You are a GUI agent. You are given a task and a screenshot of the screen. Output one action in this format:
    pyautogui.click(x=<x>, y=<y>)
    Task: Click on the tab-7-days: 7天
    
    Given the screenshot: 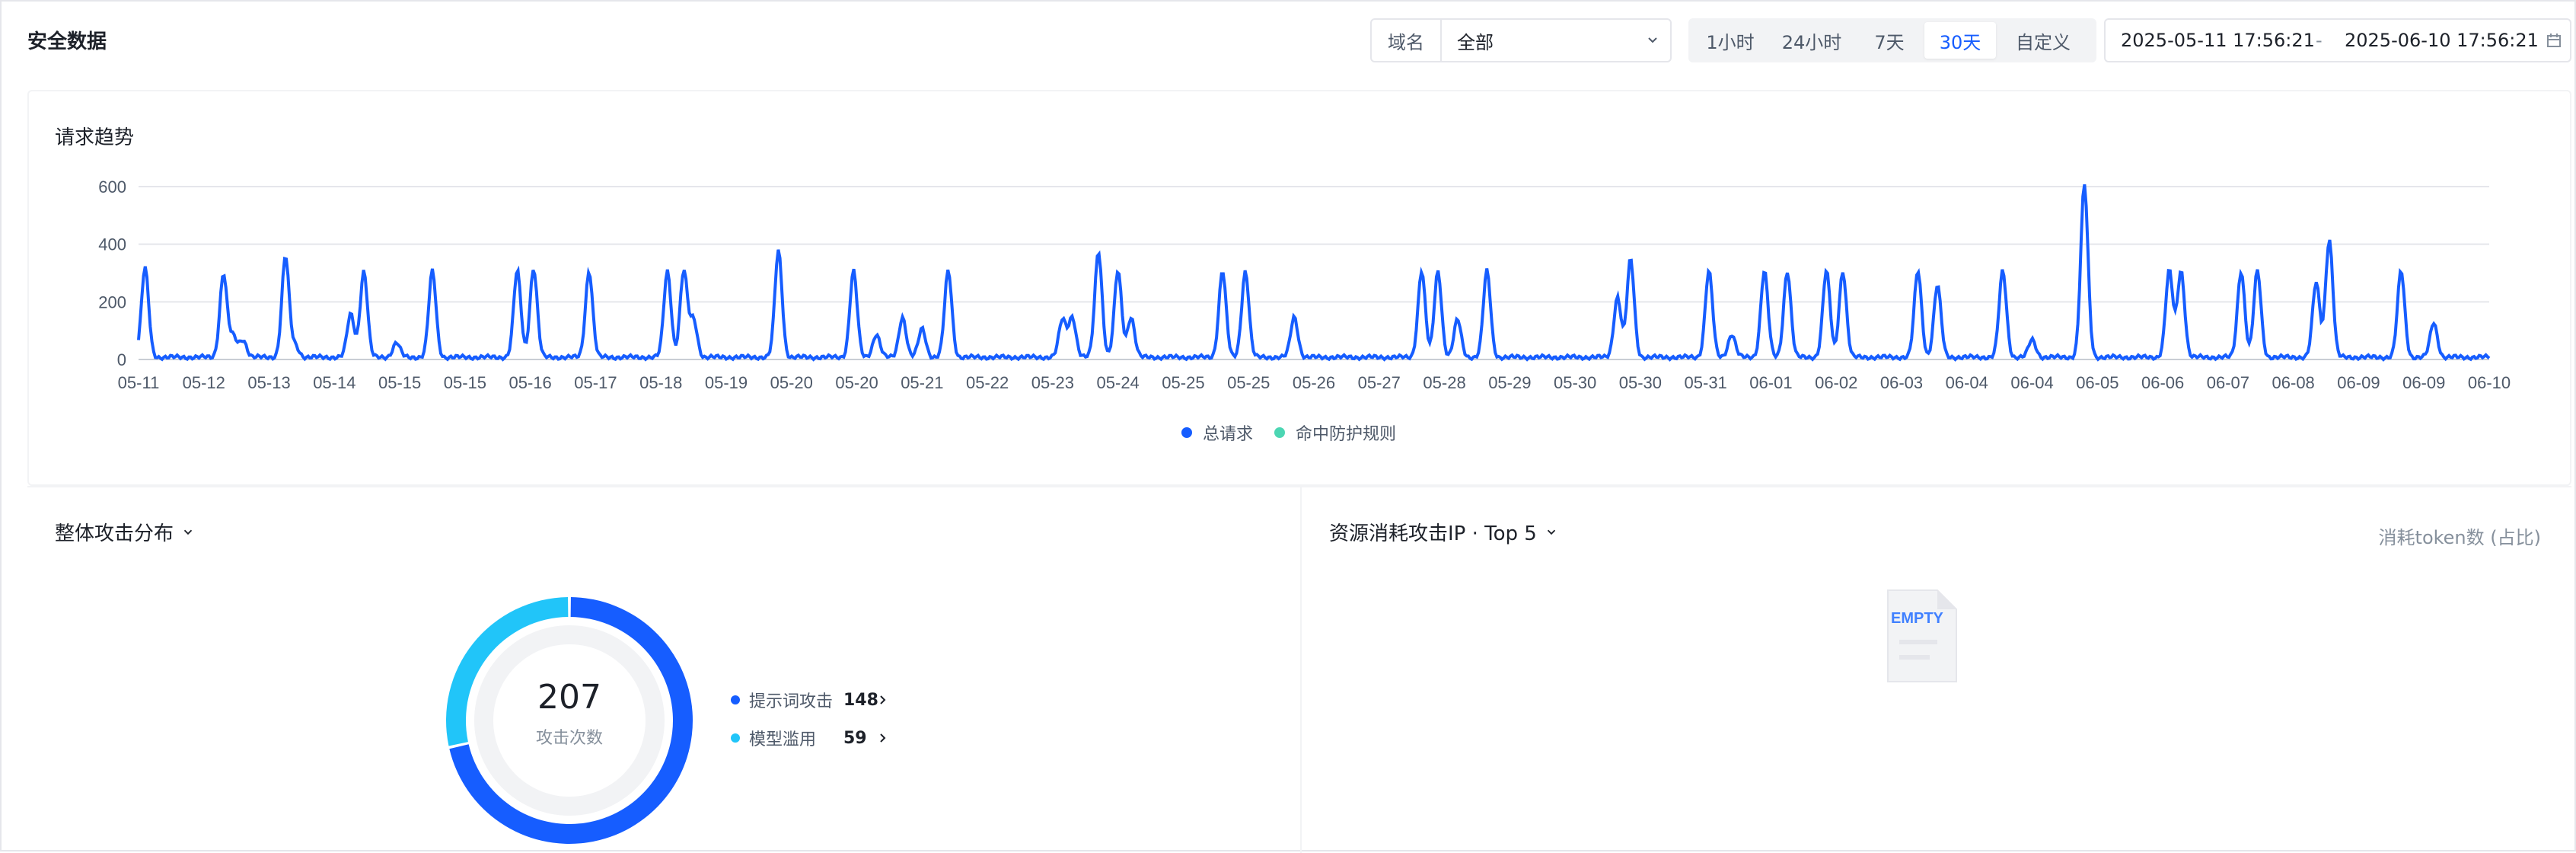 What is the action you would take?
    pyautogui.click(x=1889, y=40)
    